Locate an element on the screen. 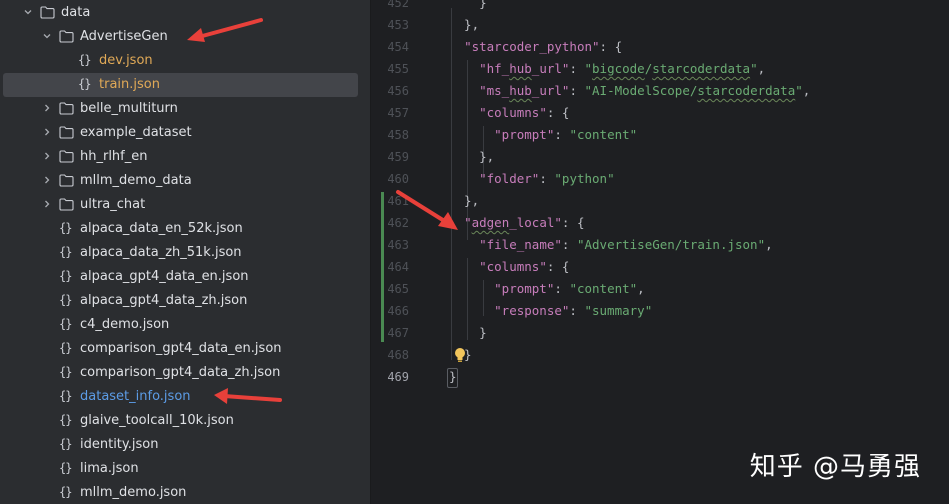  tree-item-comparison-gpt4-data-zh-json: {} comparison_gpt4_data_zh.json is located at coordinates (185, 373).